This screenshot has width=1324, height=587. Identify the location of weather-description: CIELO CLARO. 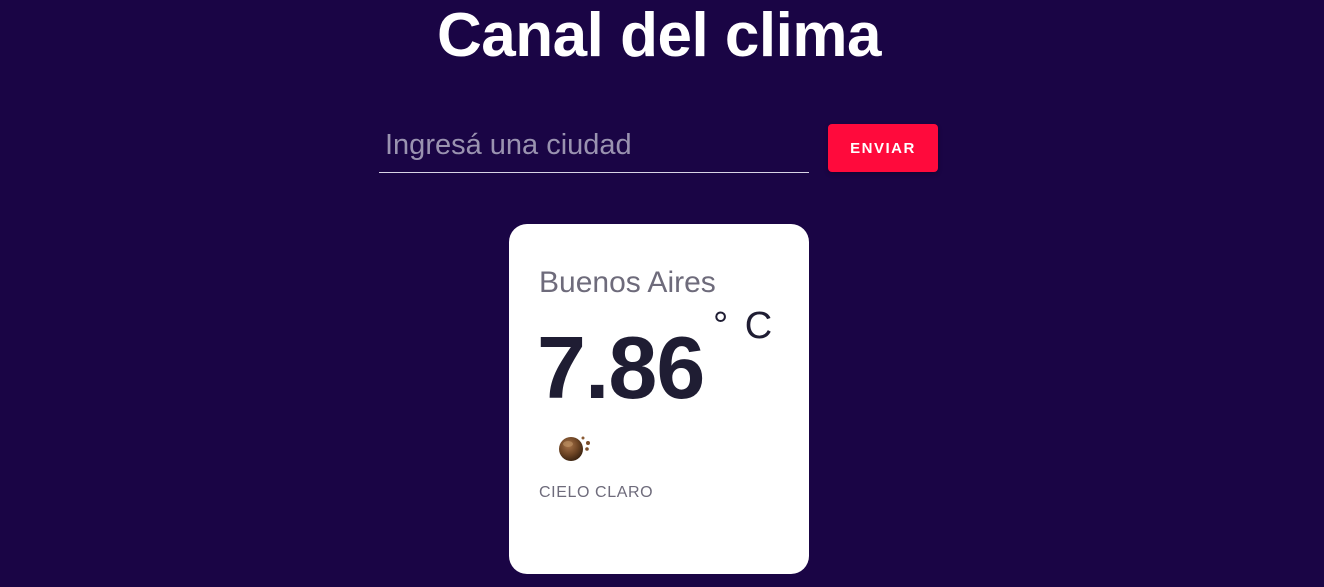
(596, 492).